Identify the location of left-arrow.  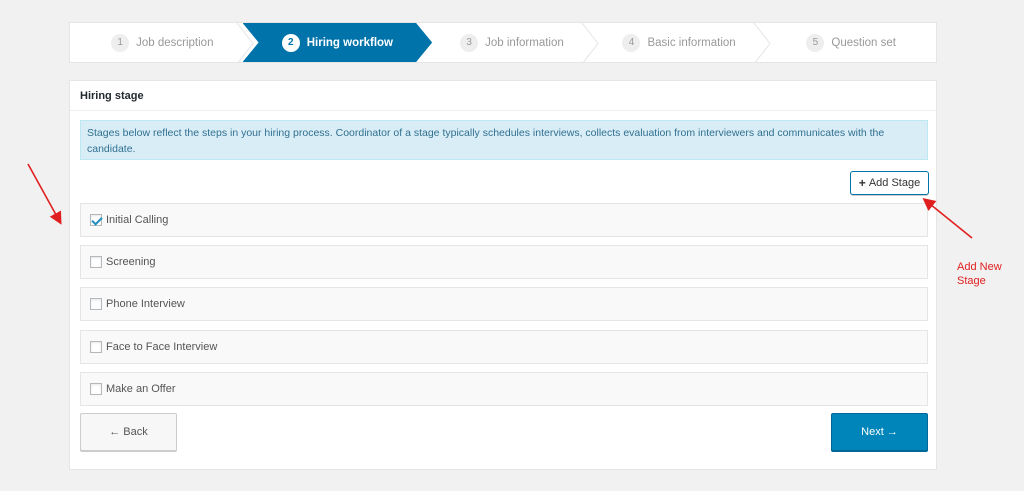
(44, 194).